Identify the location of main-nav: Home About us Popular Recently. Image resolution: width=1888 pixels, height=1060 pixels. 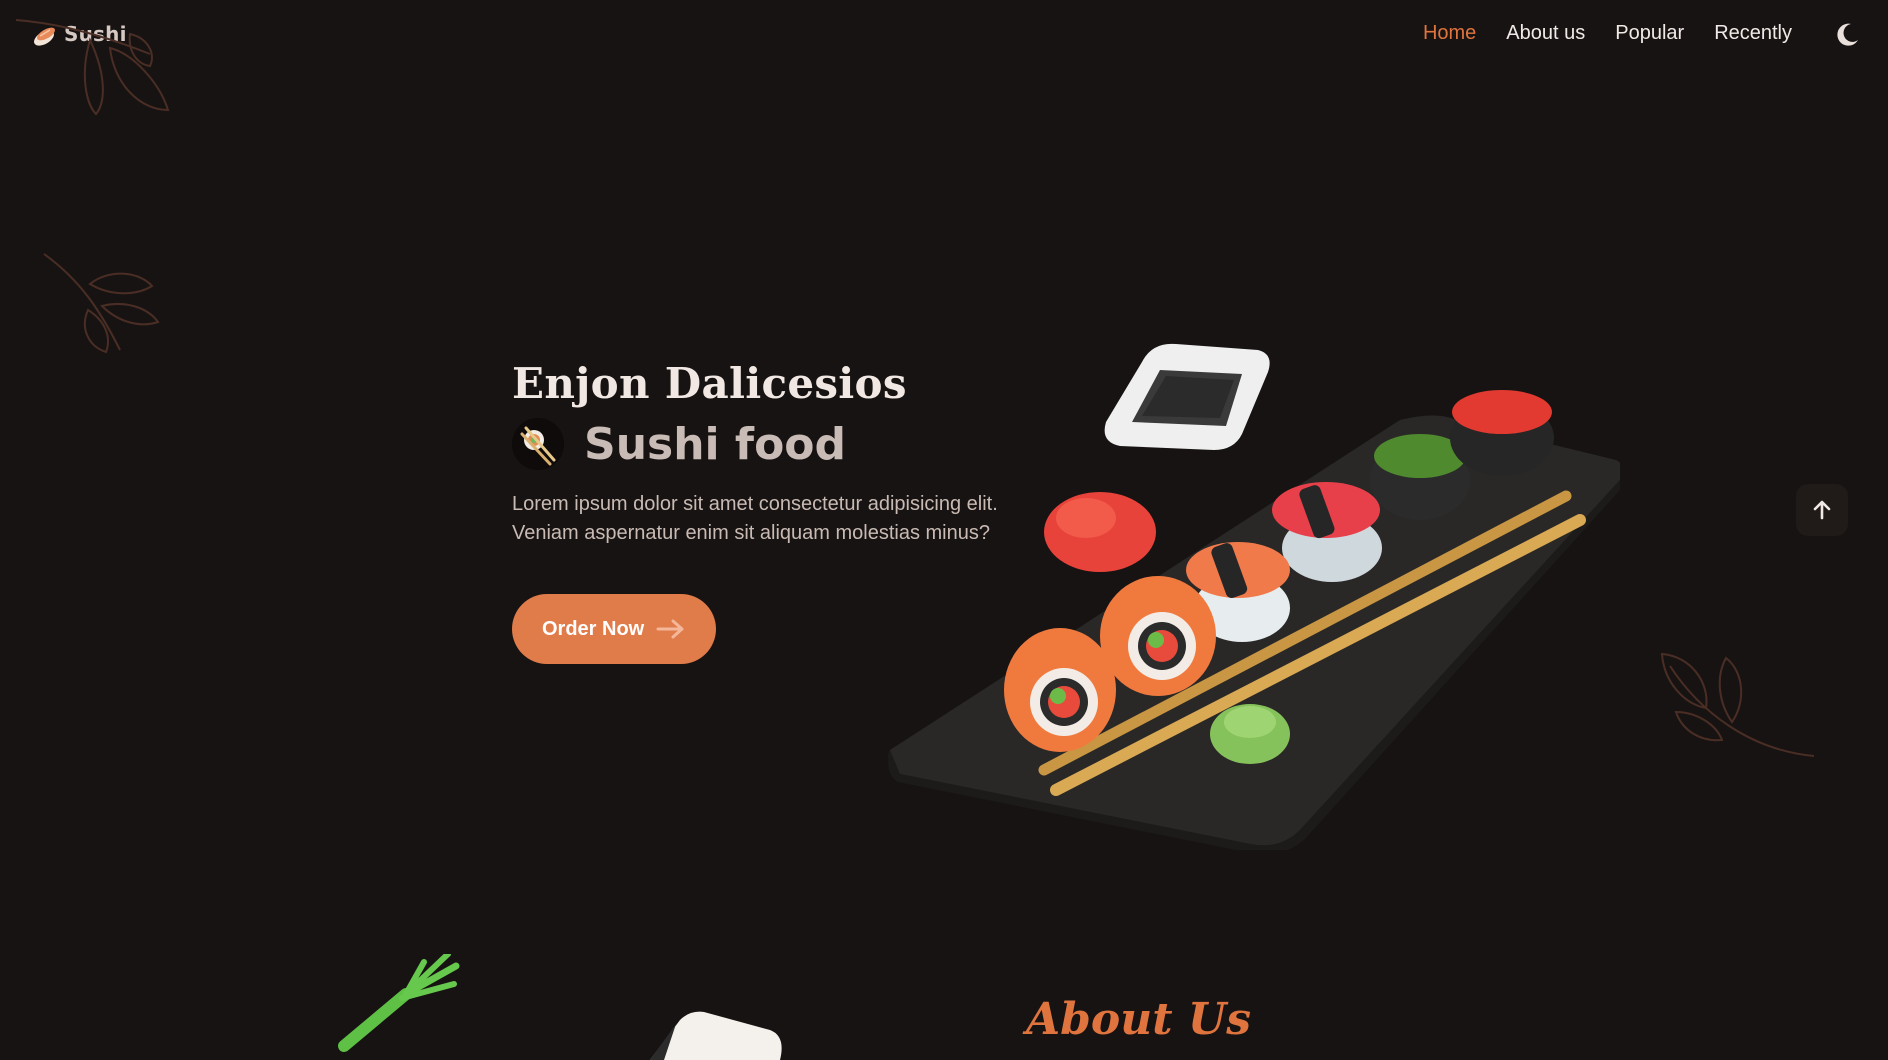
(1607, 33).